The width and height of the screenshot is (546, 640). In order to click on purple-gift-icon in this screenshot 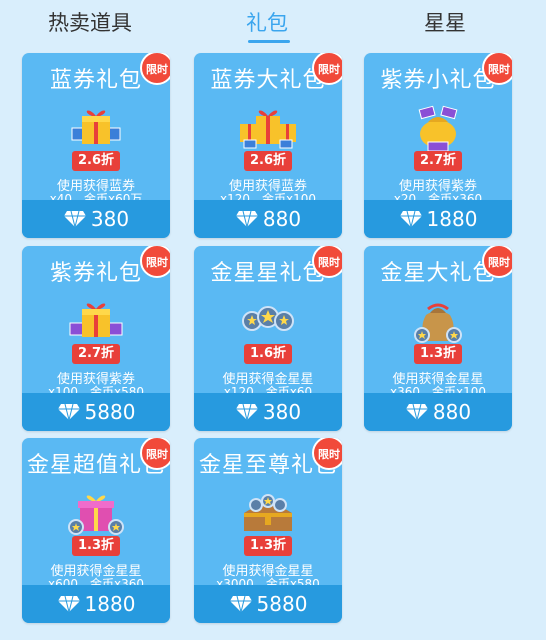, I will do `click(96, 320)`.